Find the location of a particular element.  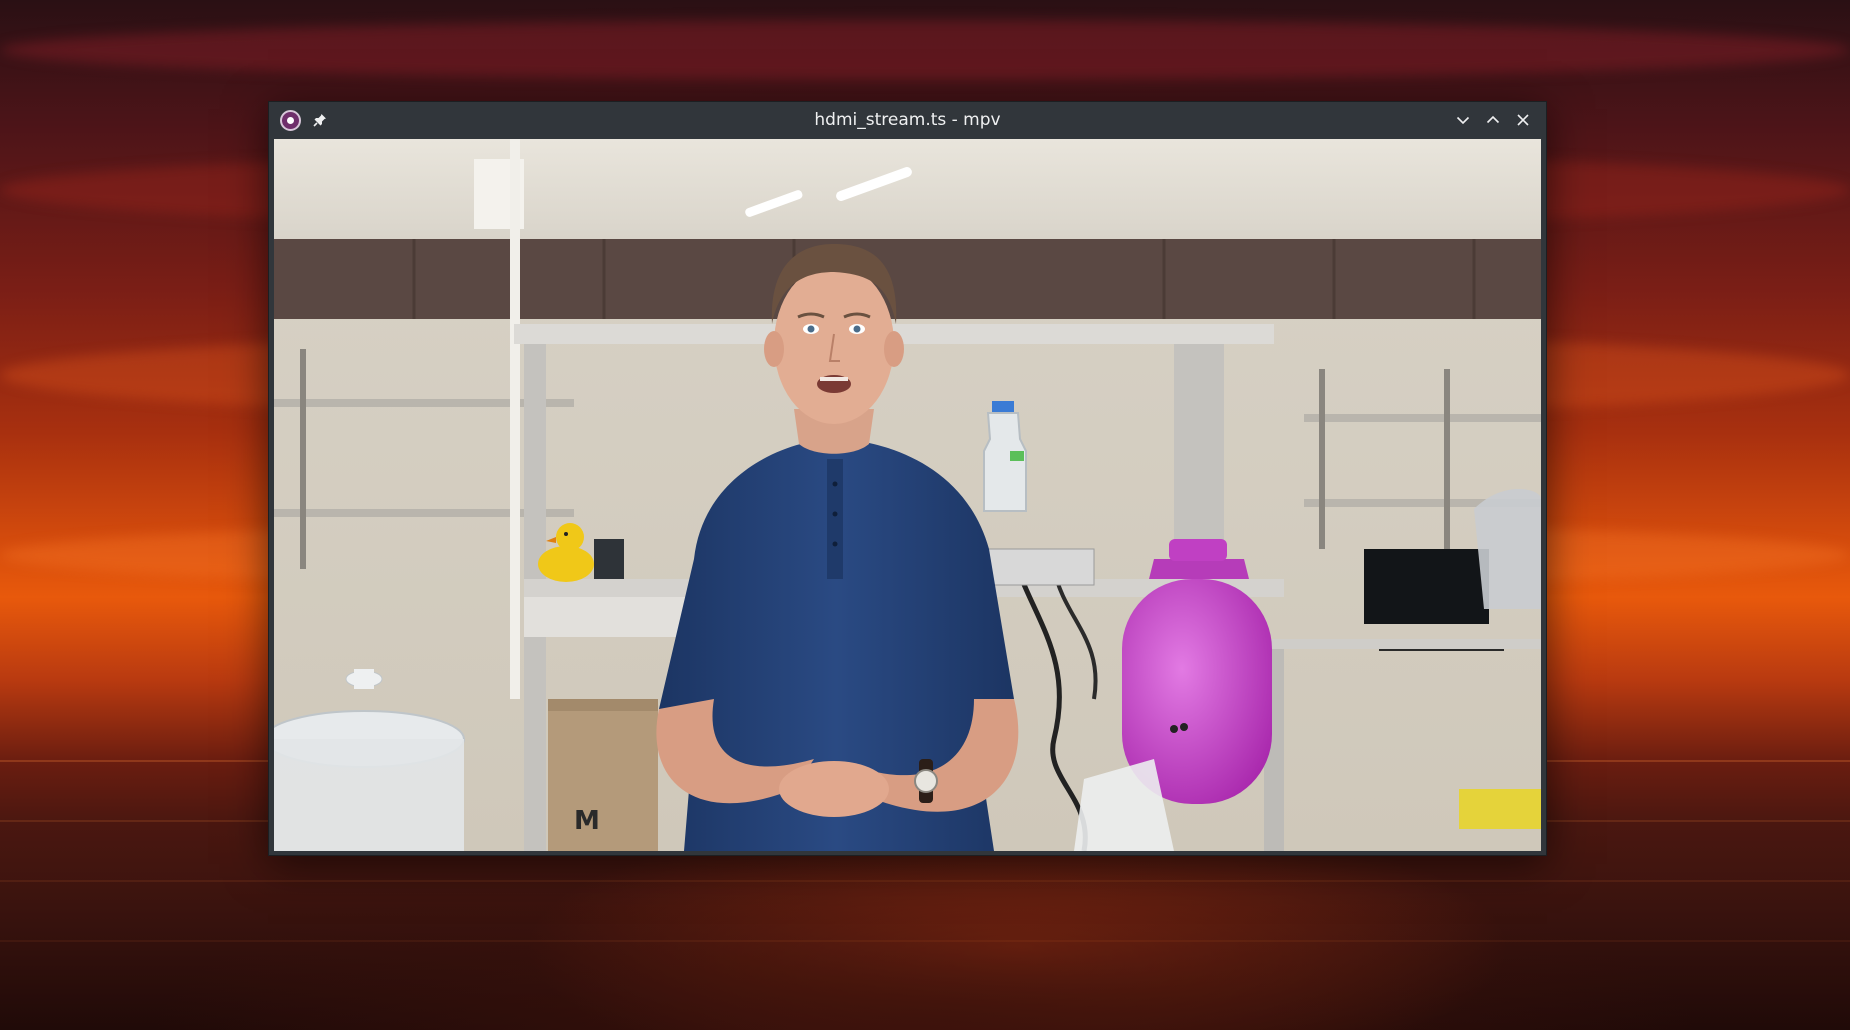

chevron-up-icon is located at coordinates (1493, 121).